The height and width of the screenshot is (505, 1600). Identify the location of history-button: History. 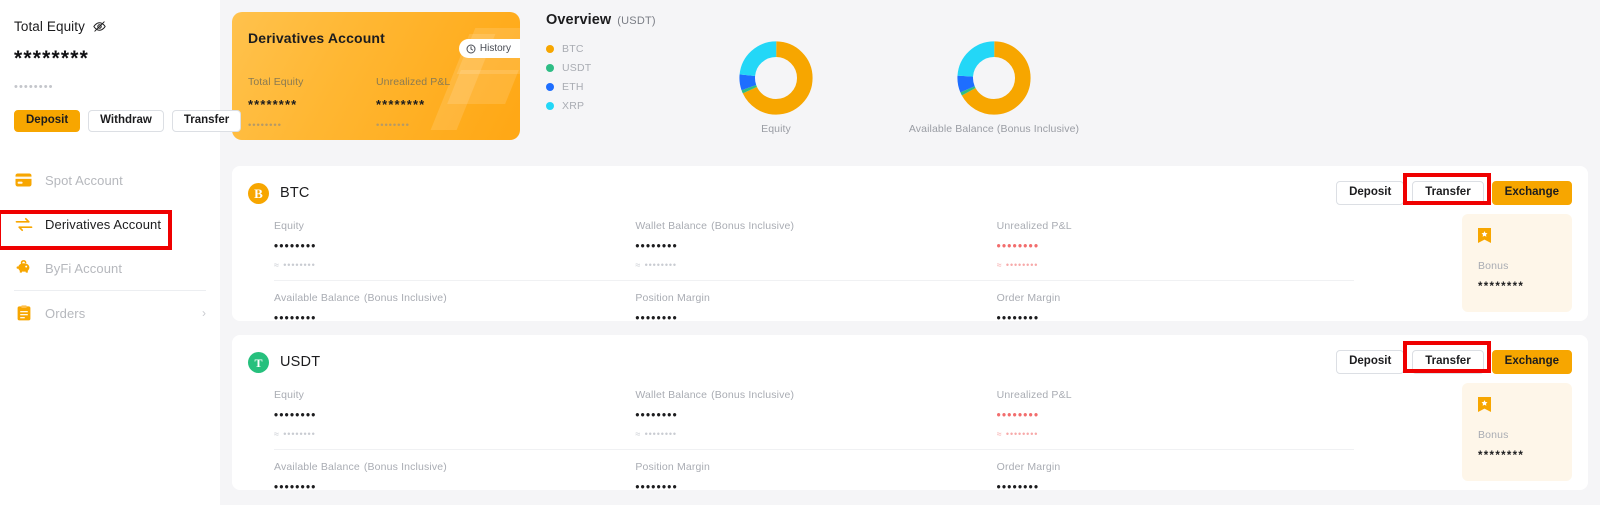
(489, 48).